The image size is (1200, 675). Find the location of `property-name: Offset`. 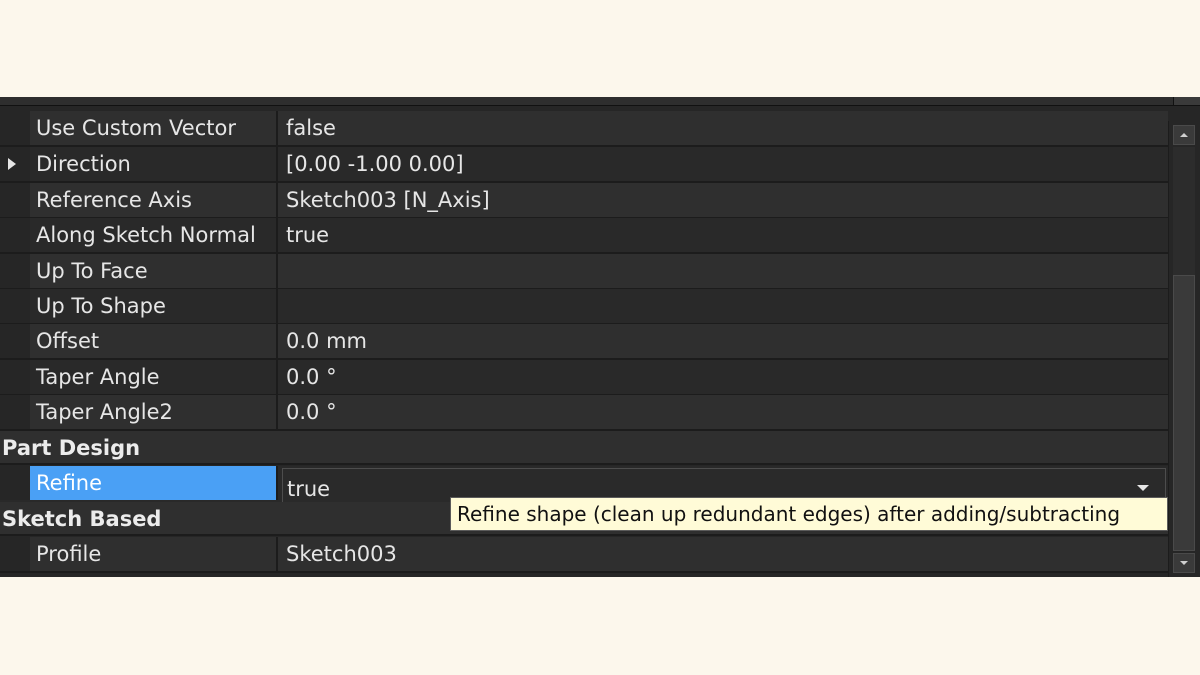

property-name: Offset is located at coordinates (154, 341).